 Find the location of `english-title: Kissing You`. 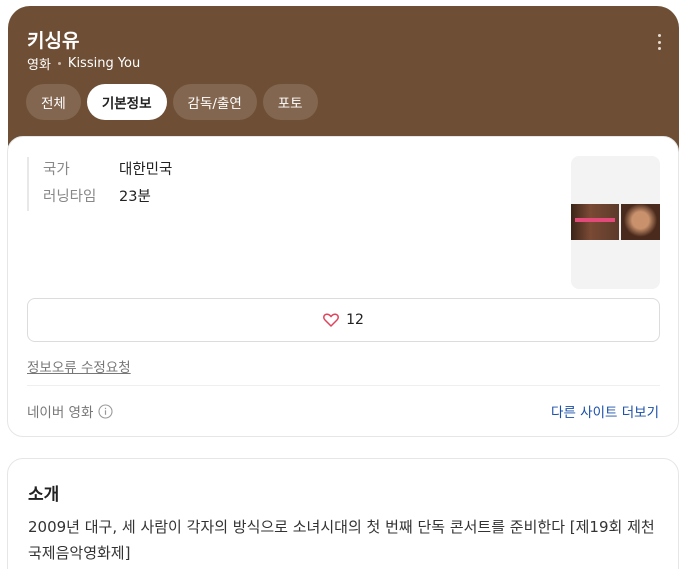

english-title: Kissing You is located at coordinates (104, 63).